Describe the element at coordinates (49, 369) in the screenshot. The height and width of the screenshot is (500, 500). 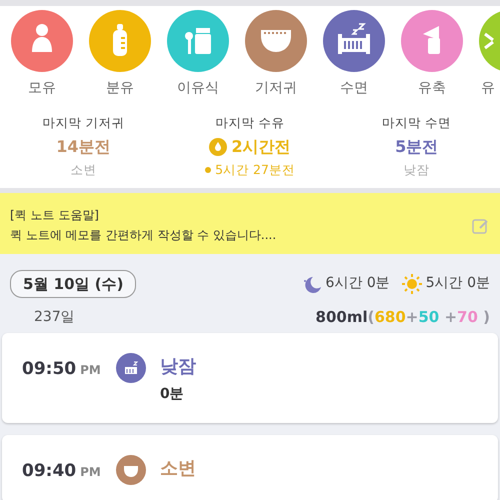
I see `entry-time: 09:50` at that location.